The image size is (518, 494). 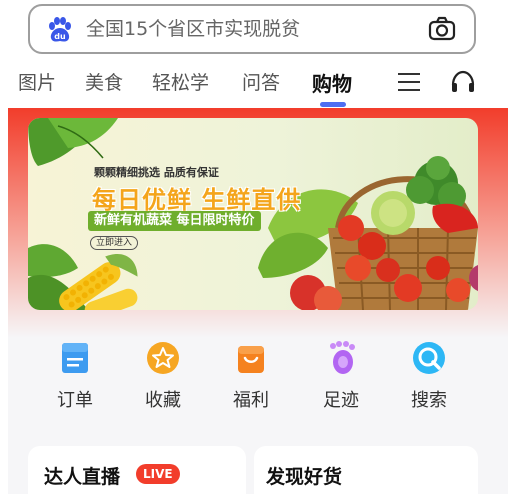 I want to click on search-bar: du 全国15个省区市实现脱贫, so click(x=252, y=29).